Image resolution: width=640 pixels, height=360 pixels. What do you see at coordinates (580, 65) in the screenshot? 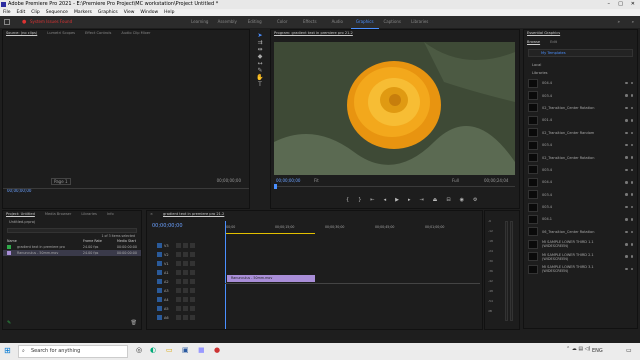
I see `local-checkbox: Local` at bounding box center [580, 65].